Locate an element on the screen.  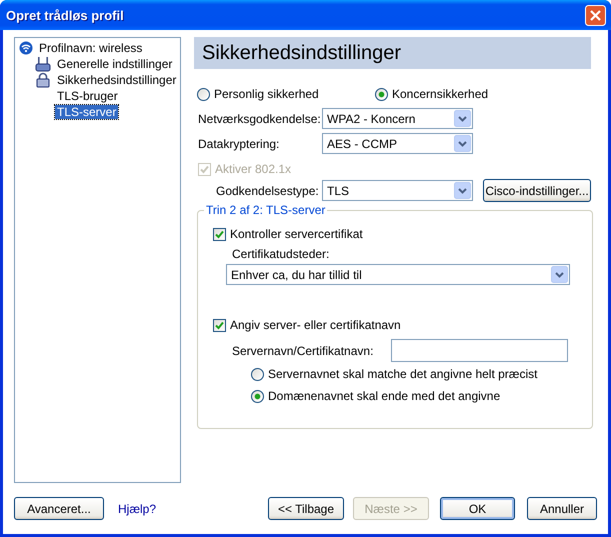
nav-button: Annuller is located at coordinates (562, 508).